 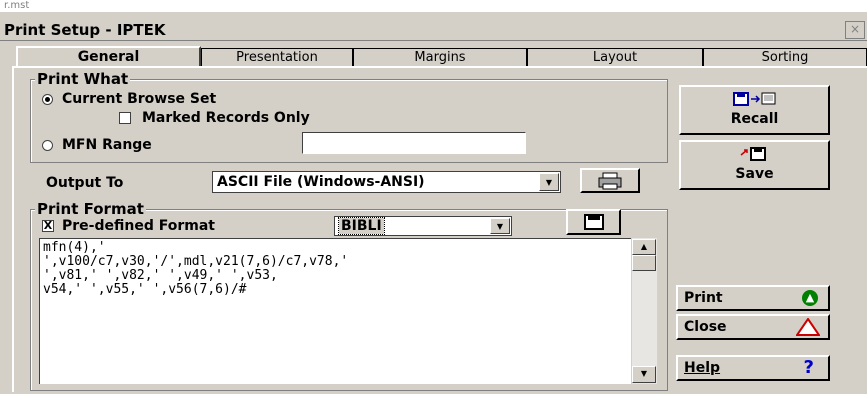 What do you see at coordinates (753, 327) in the screenshot?
I see `close-button: Close` at bounding box center [753, 327].